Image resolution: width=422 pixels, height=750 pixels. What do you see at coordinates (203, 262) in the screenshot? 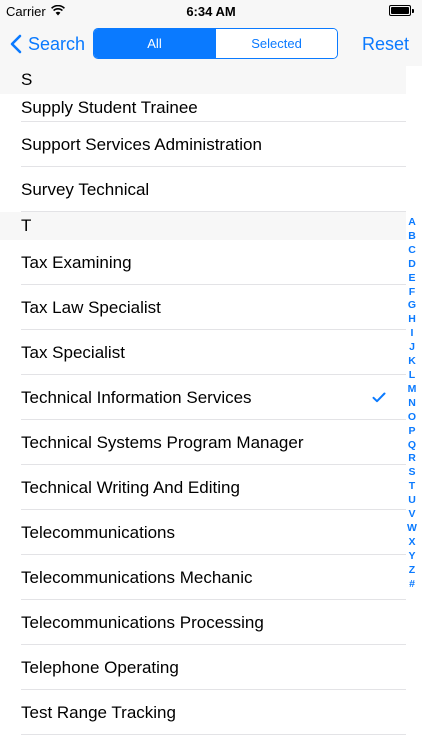
I see `list-item: Tax Examining` at bounding box center [203, 262].